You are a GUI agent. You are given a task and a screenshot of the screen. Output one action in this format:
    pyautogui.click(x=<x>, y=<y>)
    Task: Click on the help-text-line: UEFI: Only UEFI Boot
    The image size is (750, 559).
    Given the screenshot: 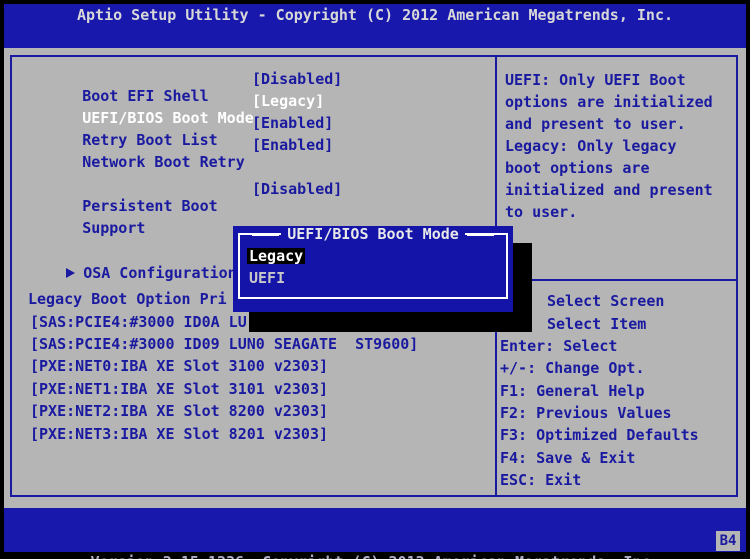 What is the action you would take?
    pyautogui.click(x=595, y=80)
    